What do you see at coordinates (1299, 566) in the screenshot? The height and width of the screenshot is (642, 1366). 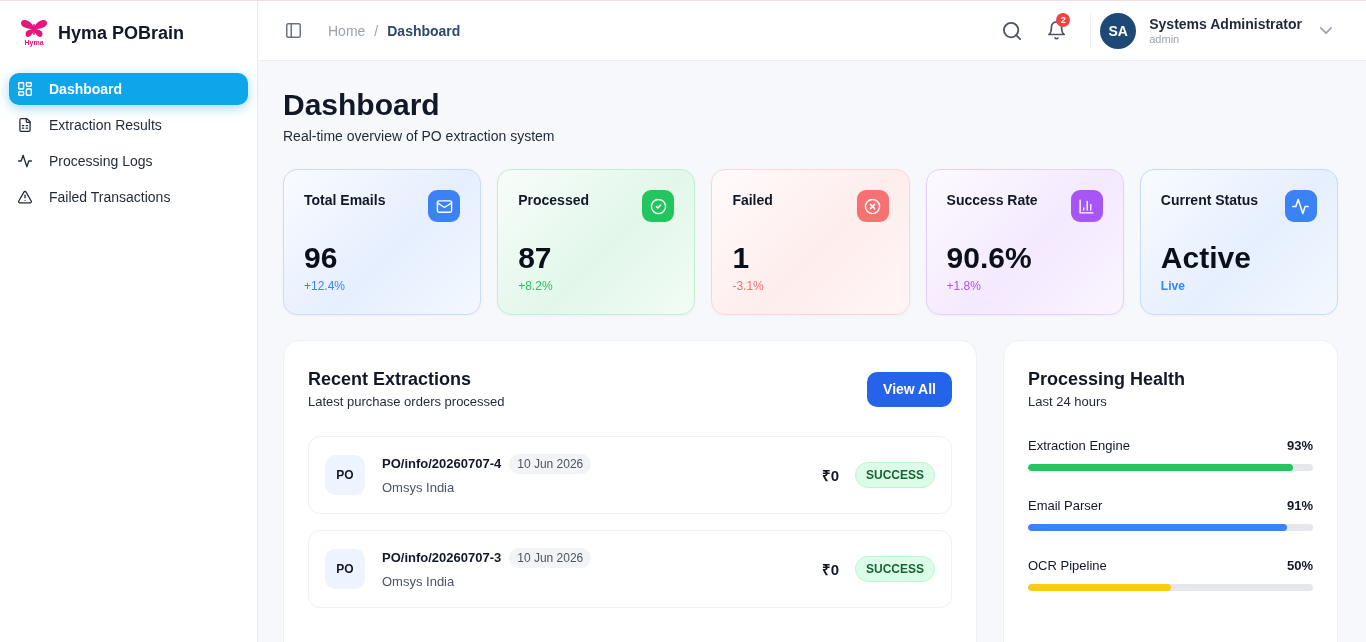 I see `metric-reading: 50%` at bounding box center [1299, 566].